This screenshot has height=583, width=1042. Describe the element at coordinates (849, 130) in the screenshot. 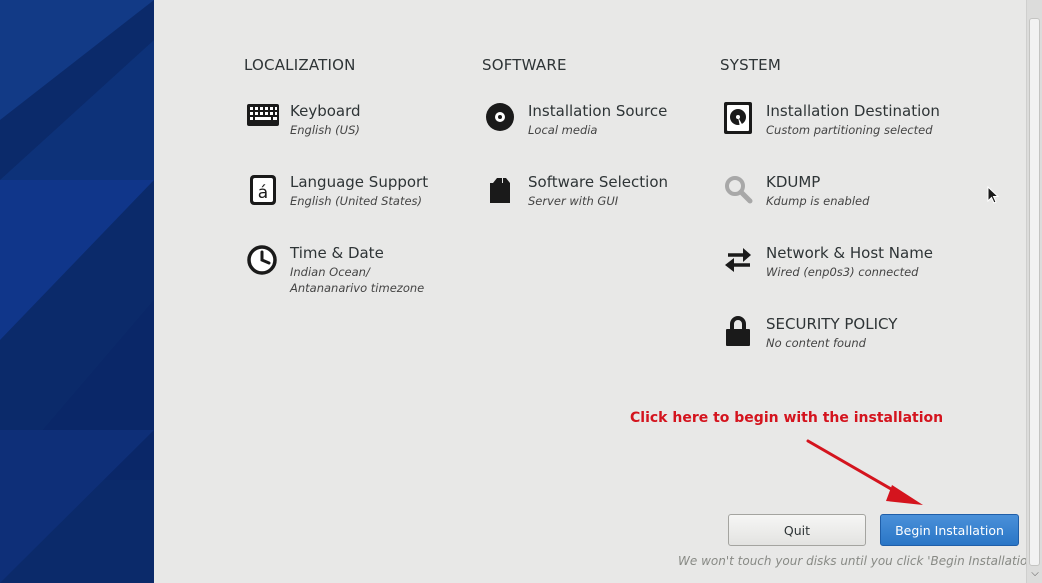

I see `spoke-status: Custom partitioning selected` at that location.